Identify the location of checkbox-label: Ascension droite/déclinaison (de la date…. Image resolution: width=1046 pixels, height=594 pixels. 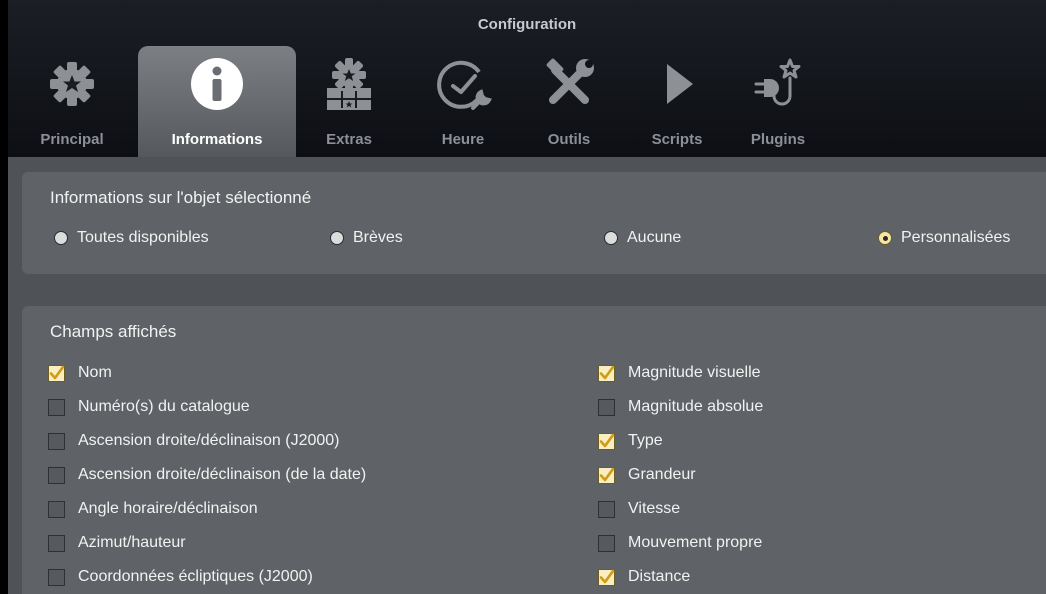
(222, 474).